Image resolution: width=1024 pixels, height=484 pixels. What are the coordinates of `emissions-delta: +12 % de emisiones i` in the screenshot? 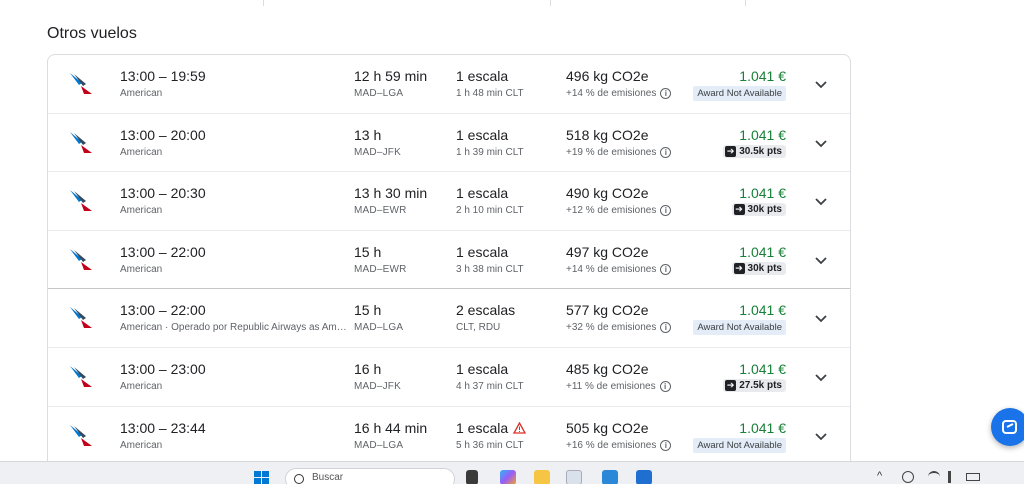 It's located at (619, 211).